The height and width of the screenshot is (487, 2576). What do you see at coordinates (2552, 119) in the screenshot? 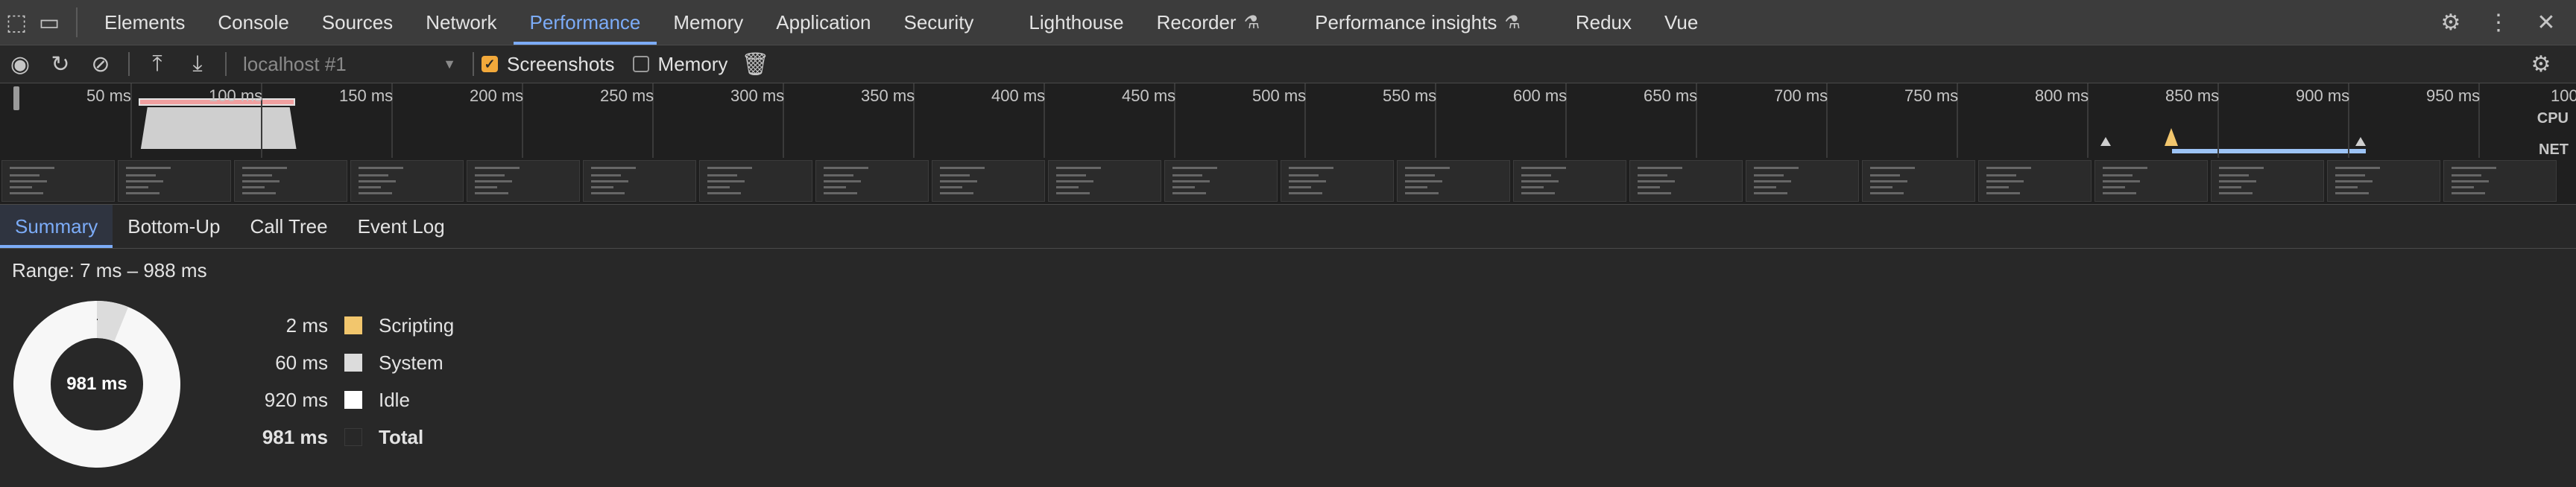
I see `cpu-track-label: CPU` at bounding box center [2552, 119].